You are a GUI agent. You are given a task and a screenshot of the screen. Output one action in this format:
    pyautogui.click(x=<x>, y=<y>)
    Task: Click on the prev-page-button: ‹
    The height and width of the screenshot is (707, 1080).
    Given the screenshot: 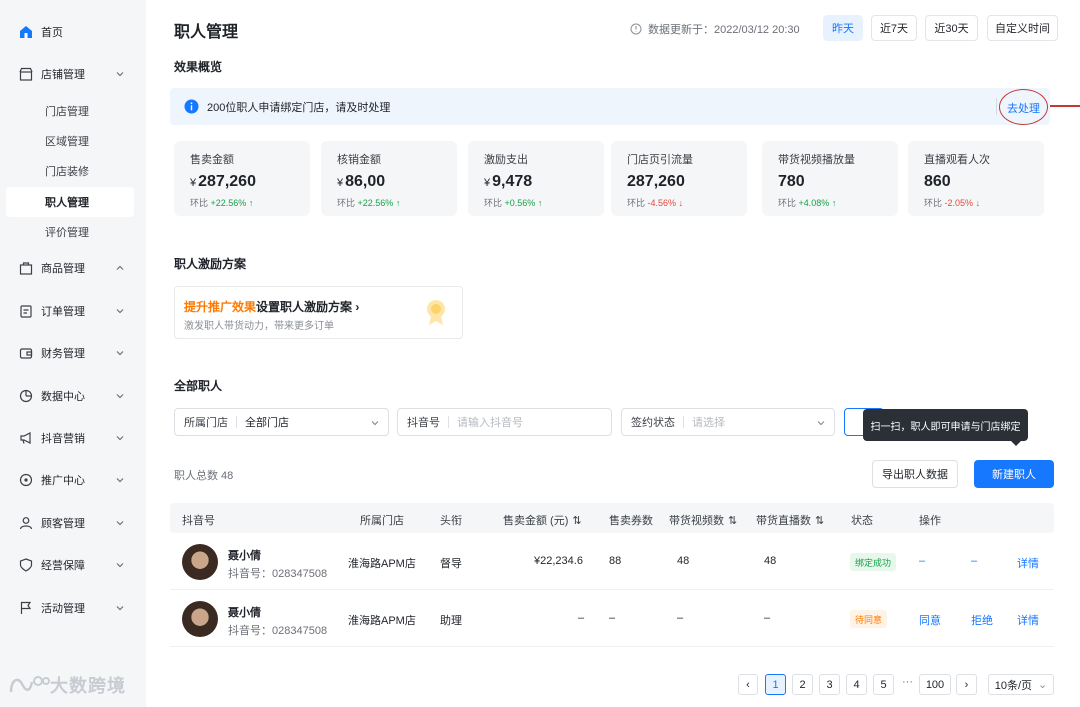 What is the action you would take?
    pyautogui.click(x=748, y=684)
    